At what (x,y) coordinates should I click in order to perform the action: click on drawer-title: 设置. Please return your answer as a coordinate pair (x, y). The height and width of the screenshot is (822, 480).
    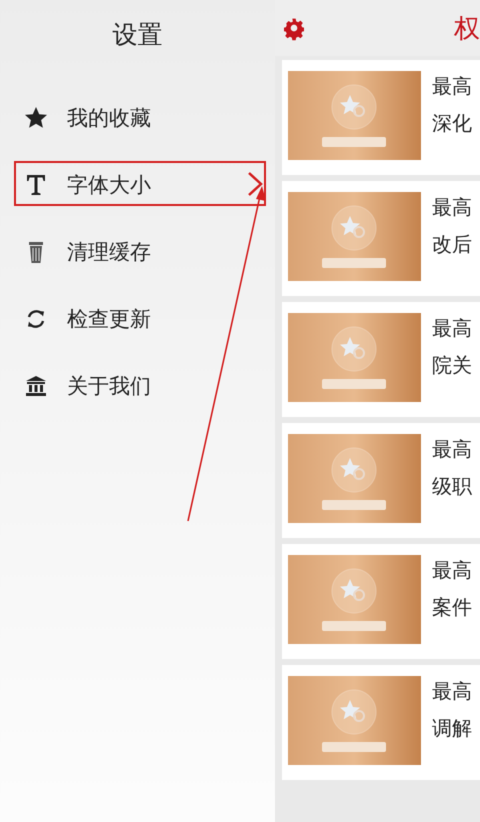
    Looking at the image, I should click on (138, 35).